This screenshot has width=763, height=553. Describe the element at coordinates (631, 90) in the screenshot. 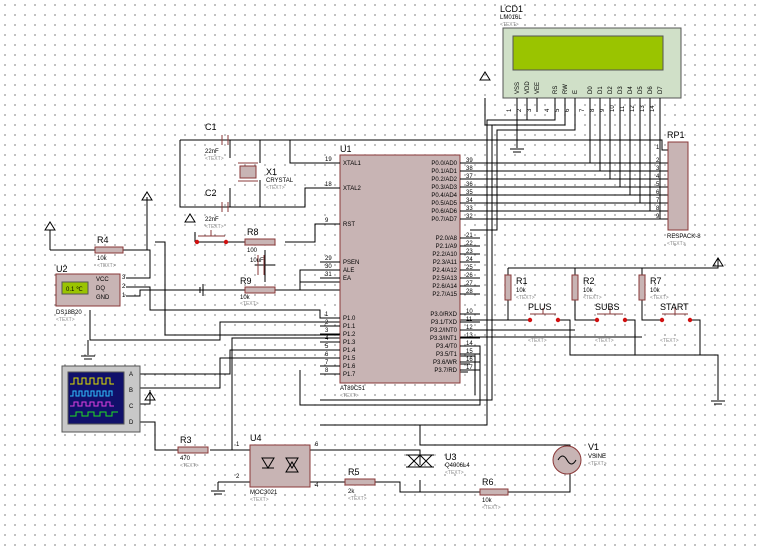

I see `lcd-pin-label: D4` at that location.